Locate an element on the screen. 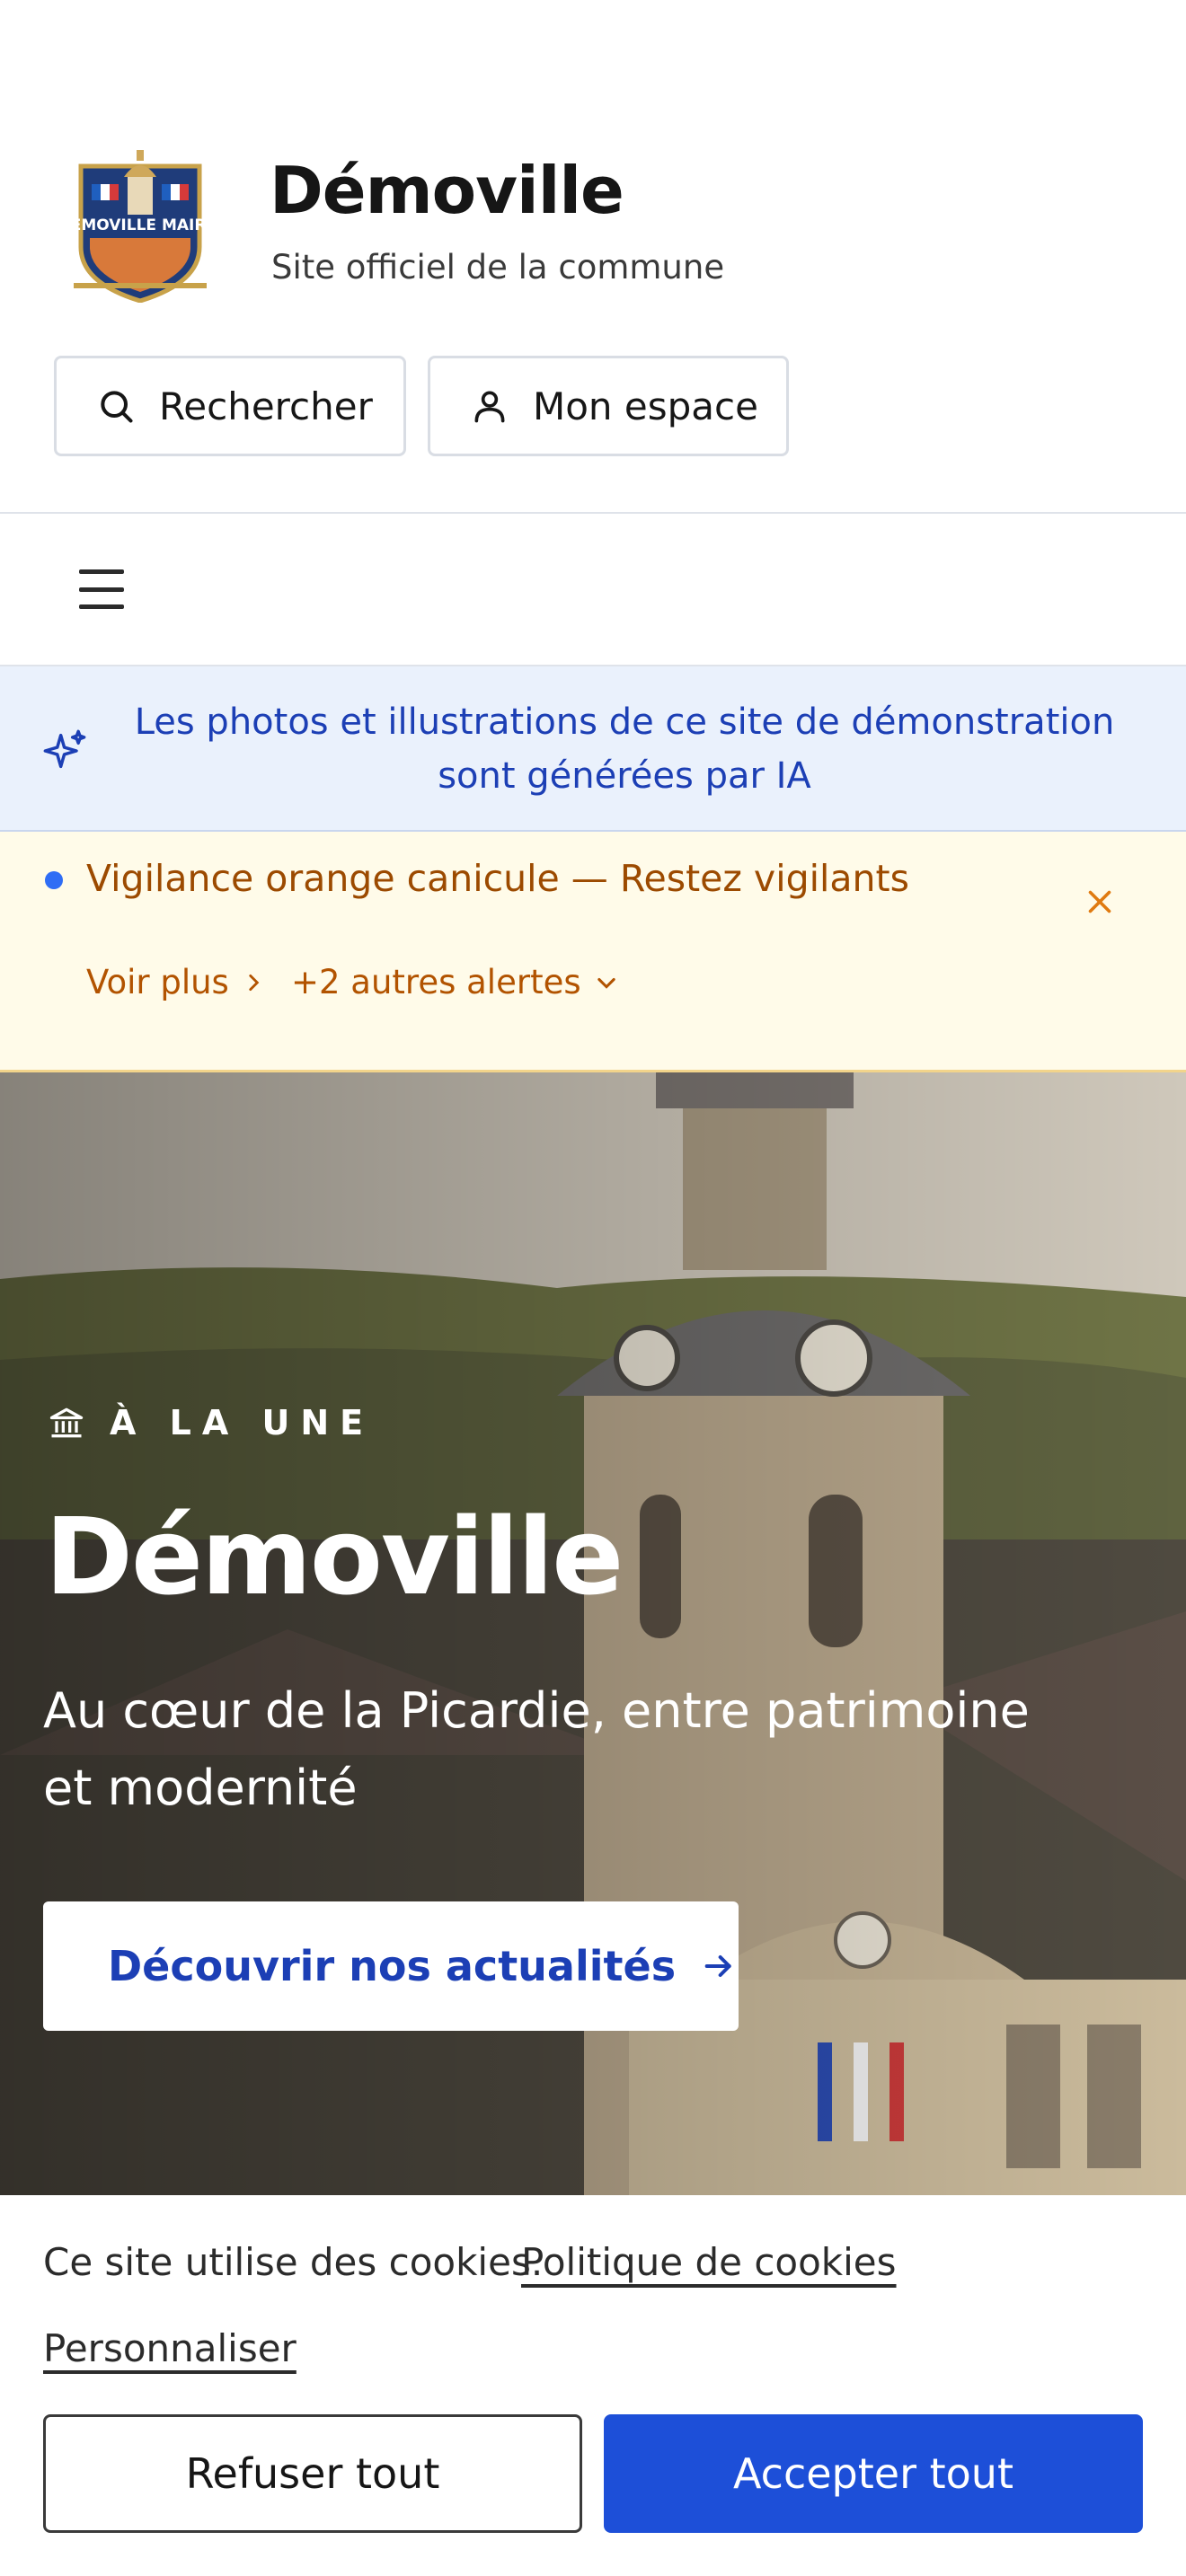  user-icon is located at coordinates (489, 407).